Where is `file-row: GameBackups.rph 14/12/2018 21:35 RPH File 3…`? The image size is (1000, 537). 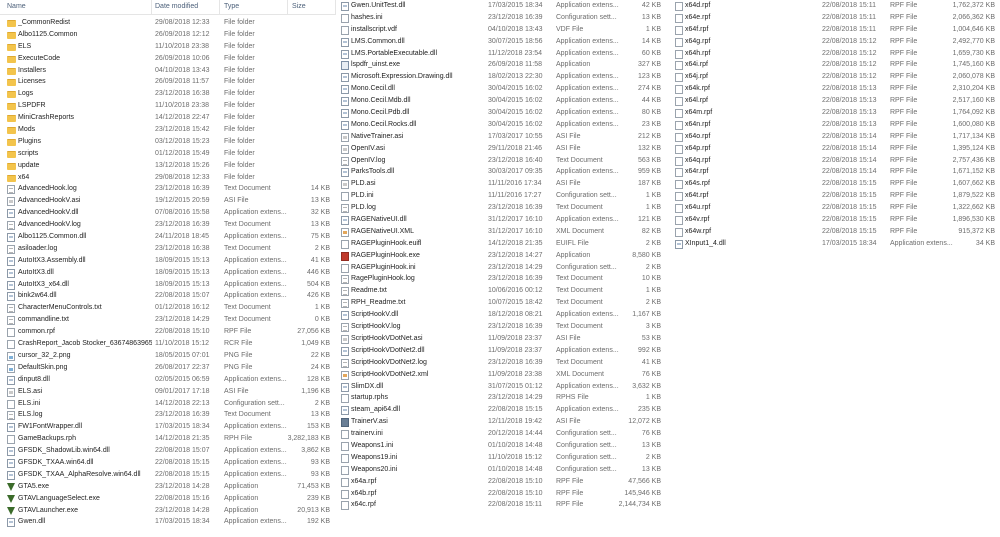
file-row: GameBackups.rph 14/12/2018 21:35 RPH File 3… is located at coordinates (168, 439).